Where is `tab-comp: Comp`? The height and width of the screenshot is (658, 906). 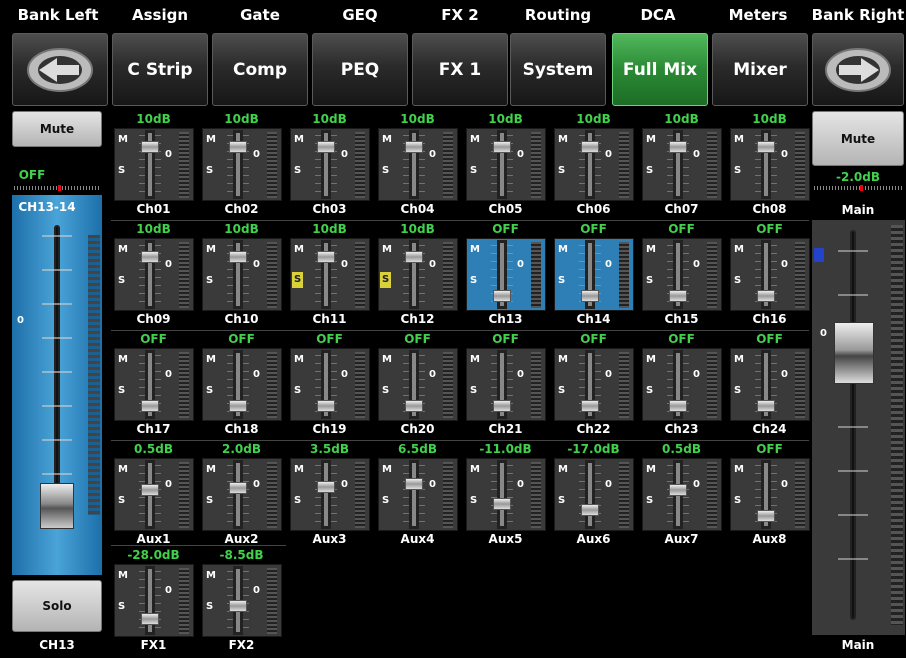
tab-comp: Comp is located at coordinates (260, 69).